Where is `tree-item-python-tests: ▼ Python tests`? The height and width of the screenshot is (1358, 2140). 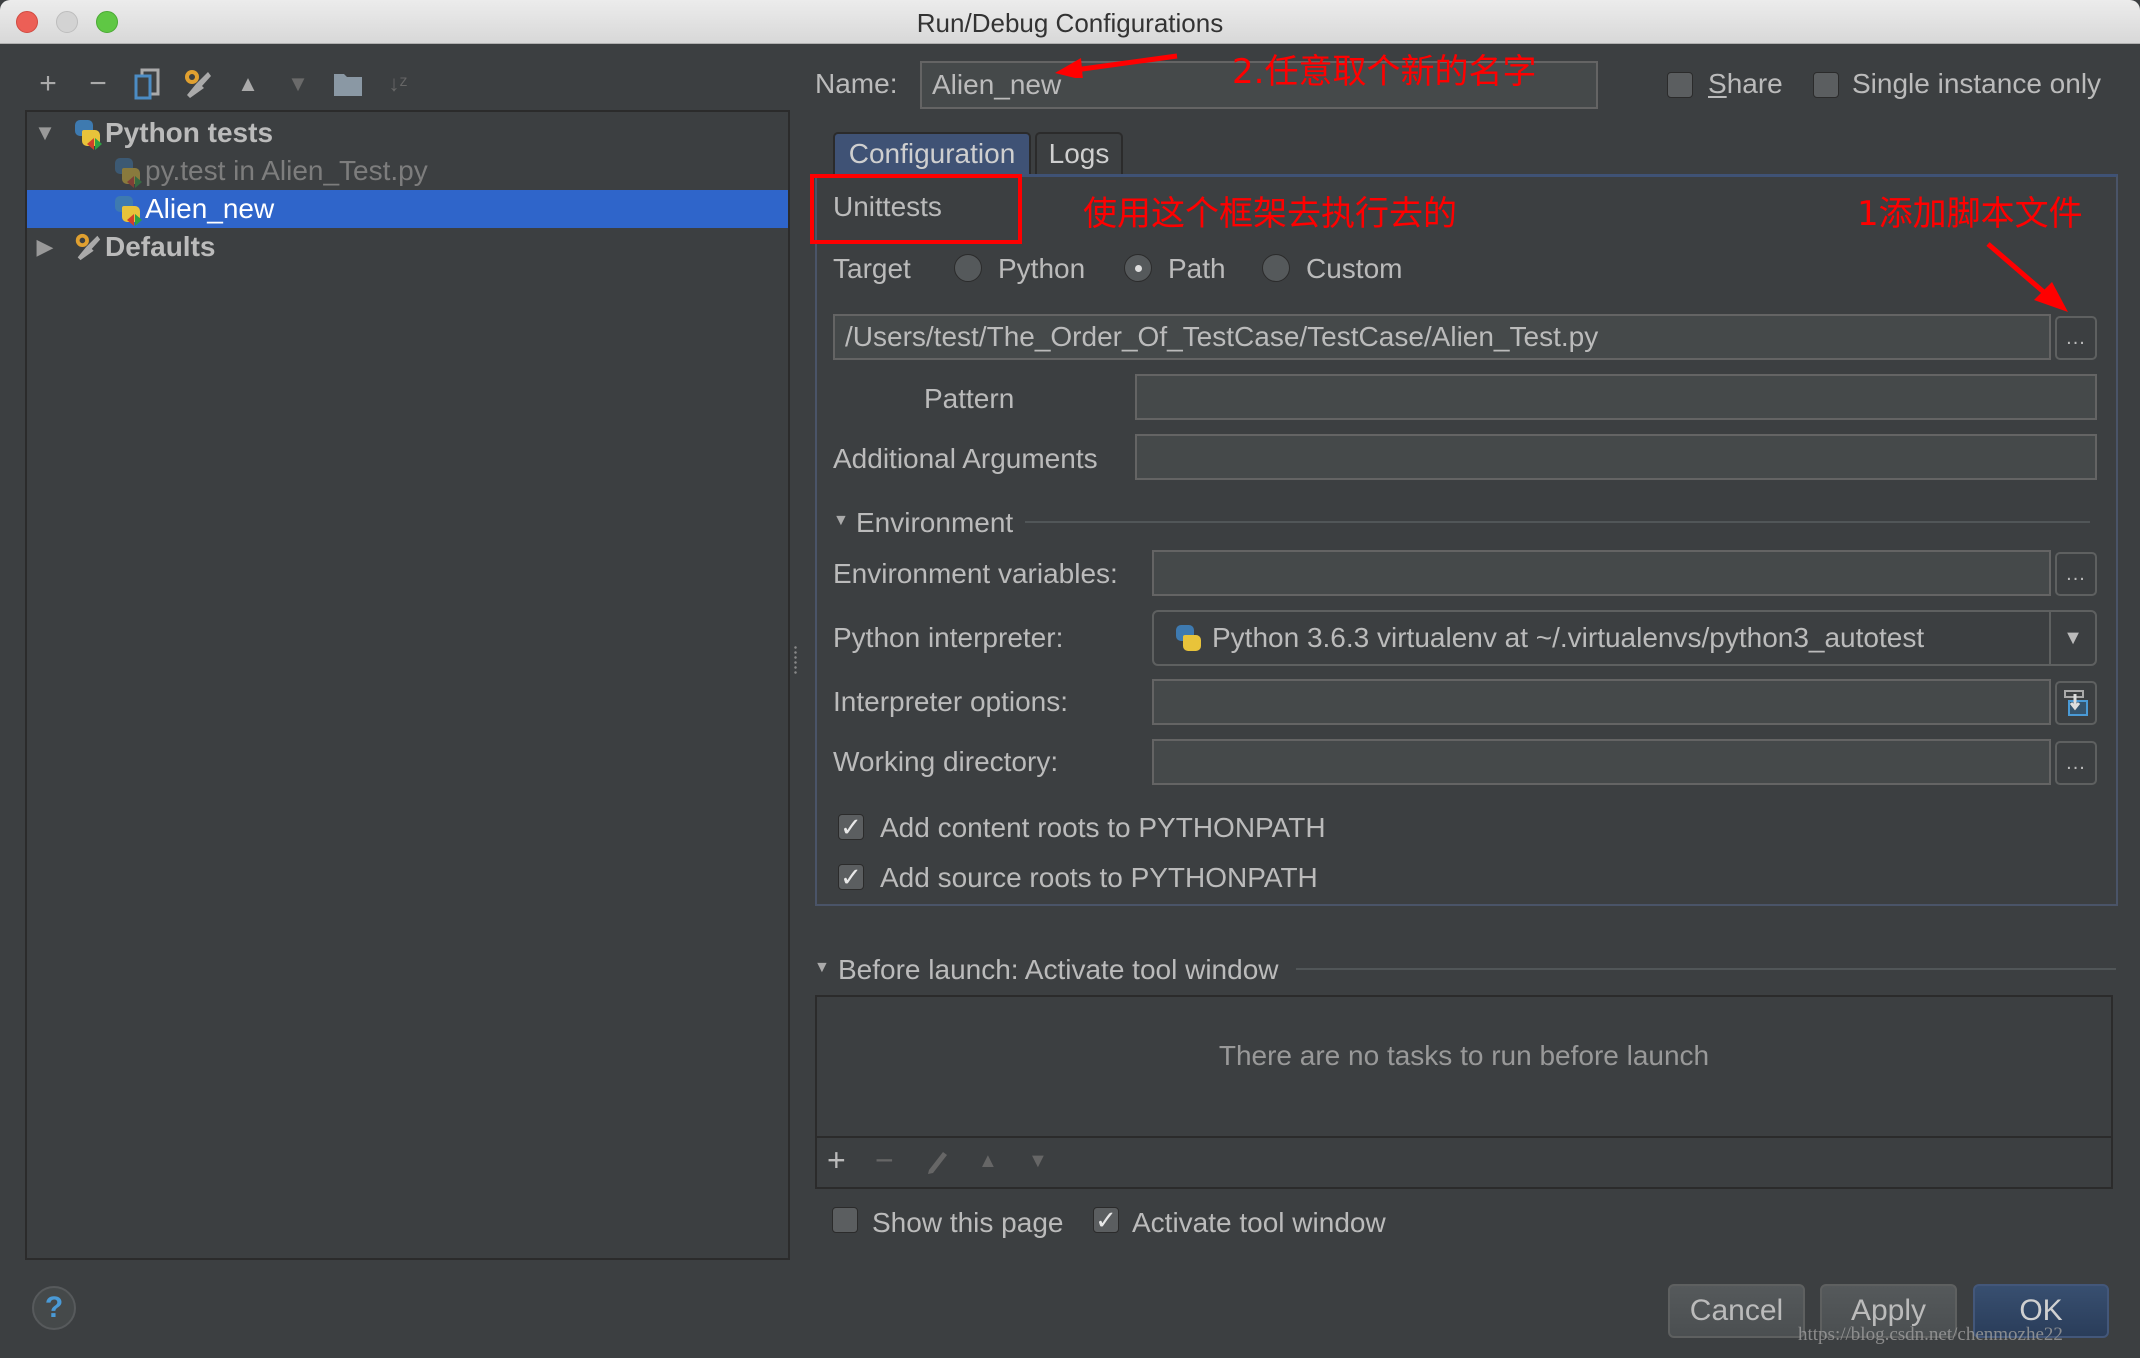 tree-item-python-tests: ▼ Python tests is located at coordinates (407, 133).